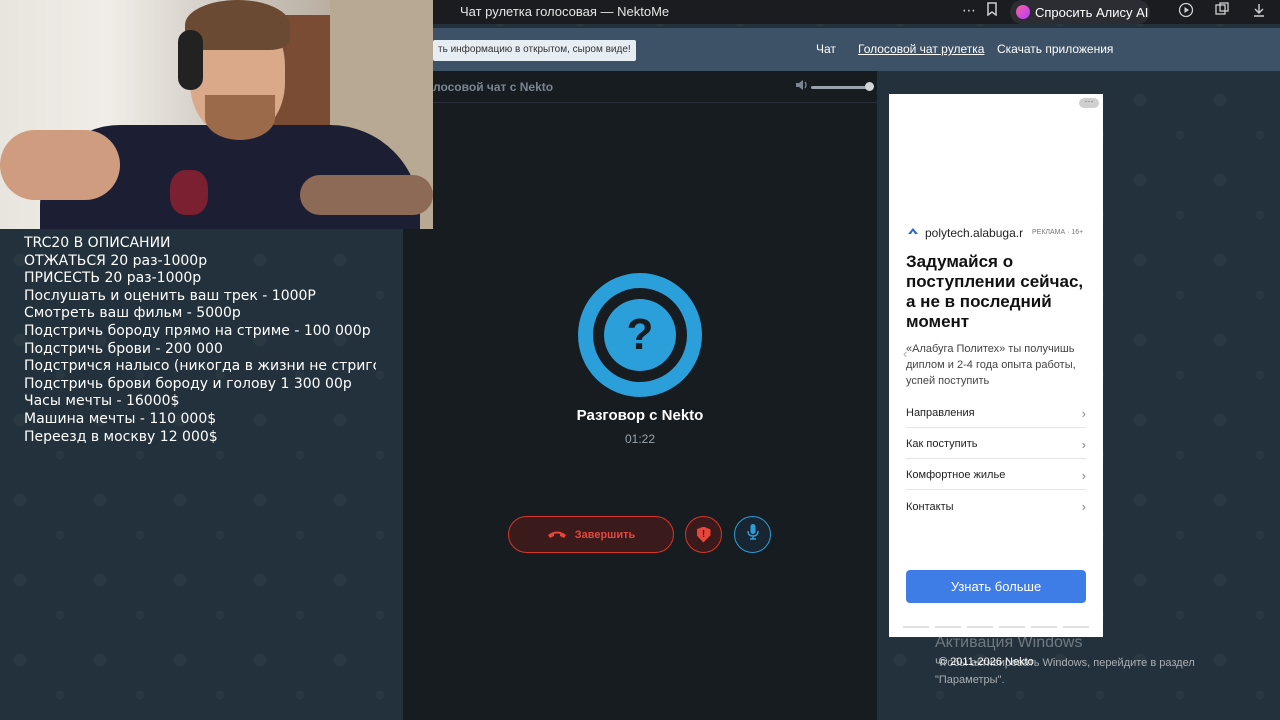  What do you see at coordinates (493, 87) in the screenshot?
I see `chat-panel-title: лосовой чат с Nekto` at bounding box center [493, 87].